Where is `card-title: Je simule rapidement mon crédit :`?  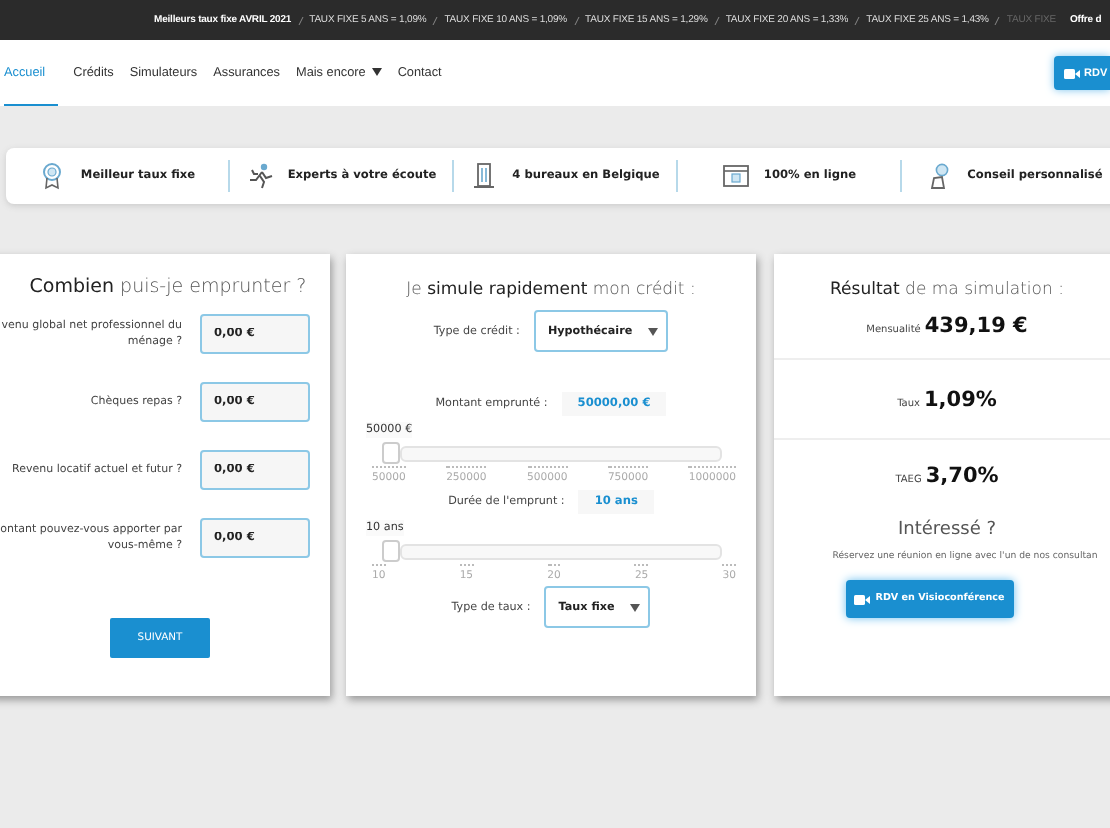
card-title: Je simule rapidement mon crédit : is located at coordinates (551, 290).